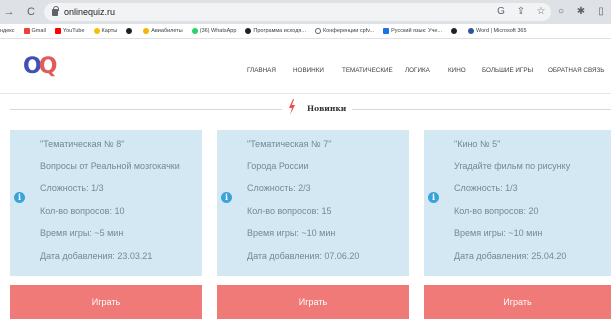 The image size is (611, 329). What do you see at coordinates (261, 70) in the screenshot?
I see `menu-item-home: ГЛАВНАЯ` at bounding box center [261, 70].